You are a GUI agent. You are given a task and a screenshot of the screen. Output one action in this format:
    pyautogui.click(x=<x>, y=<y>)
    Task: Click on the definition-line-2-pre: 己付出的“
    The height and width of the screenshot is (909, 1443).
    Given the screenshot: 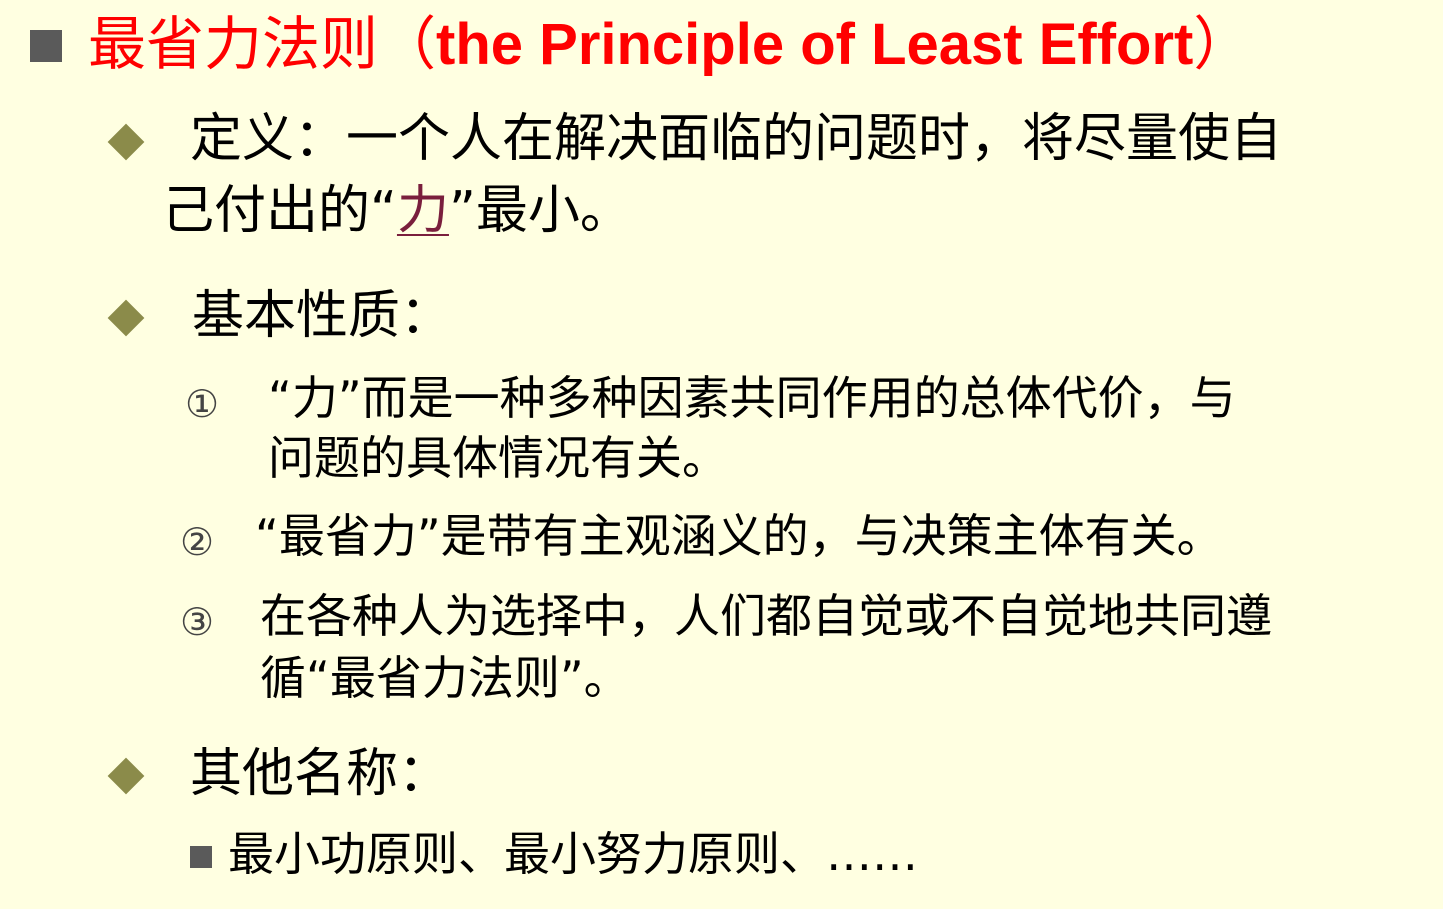 What is the action you would take?
    pyautogui.click(x=279, y=211)
    